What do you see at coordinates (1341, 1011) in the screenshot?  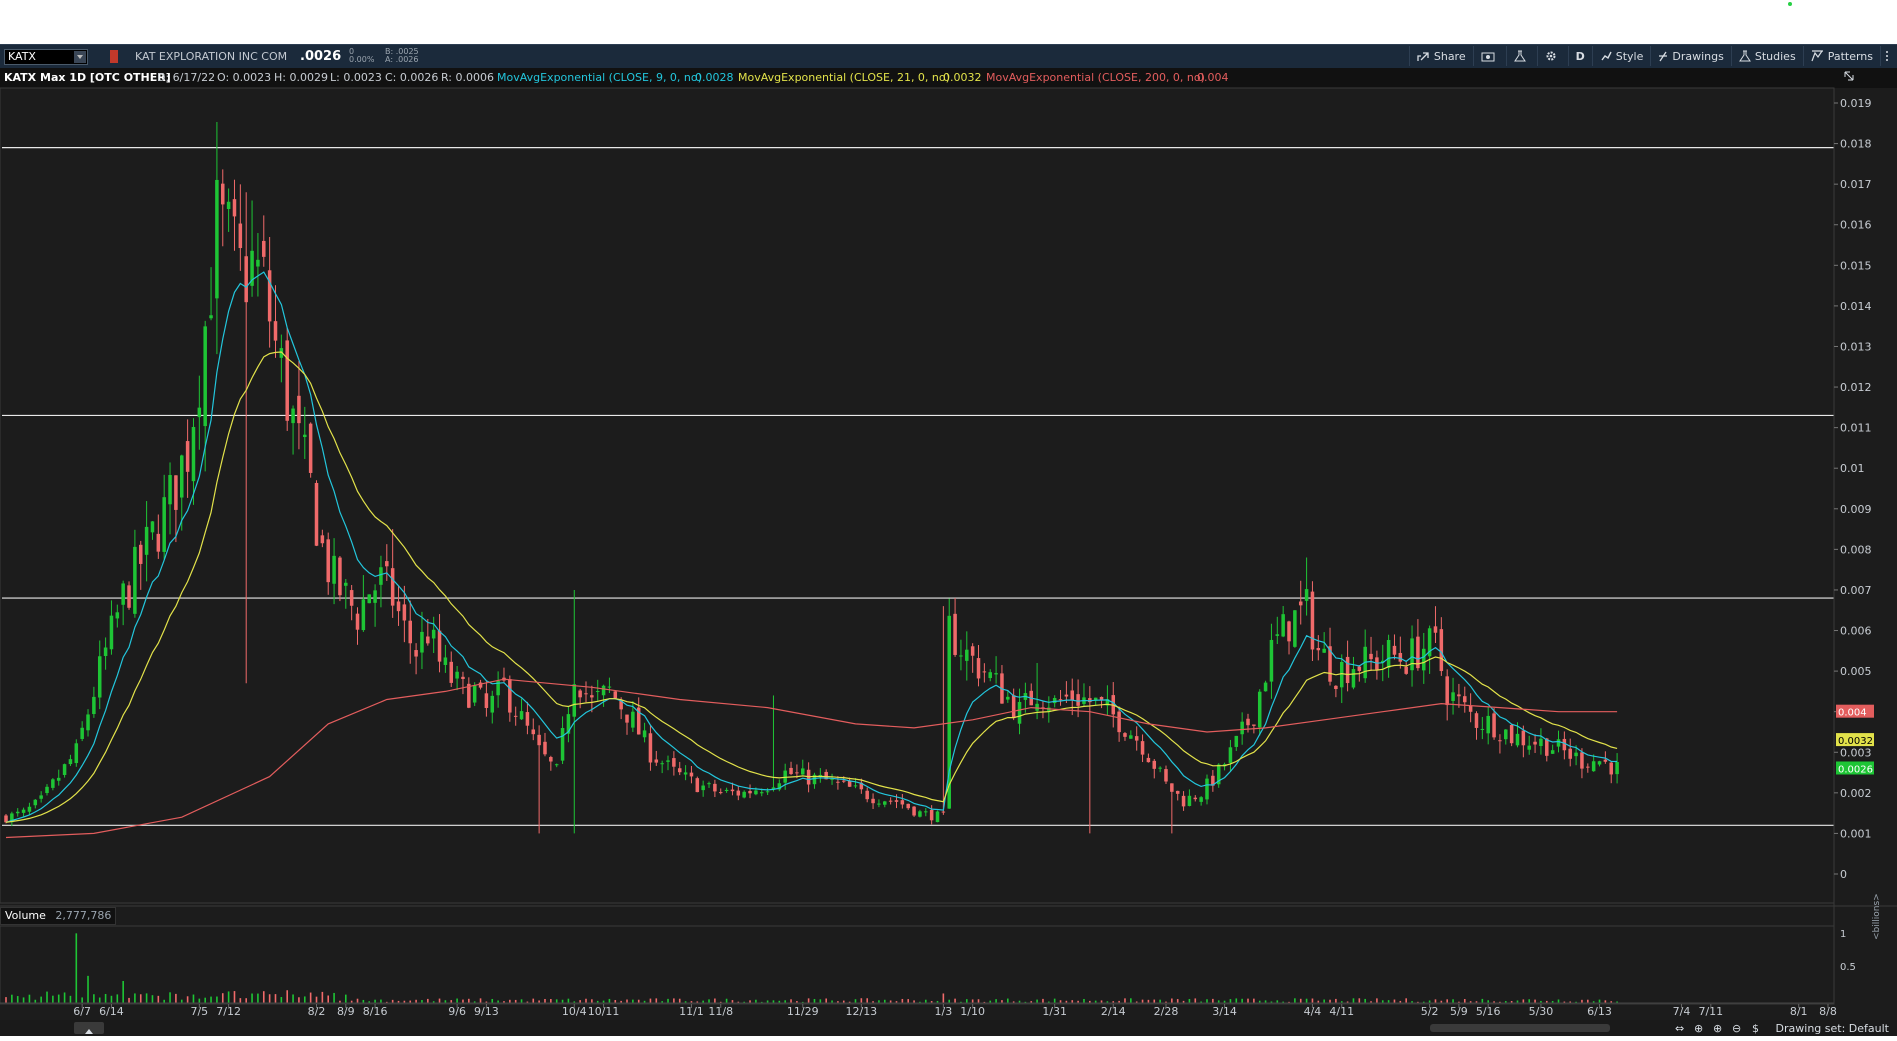 I see `x-tick-label: 4/11` at bounding box center [1341, 1011].